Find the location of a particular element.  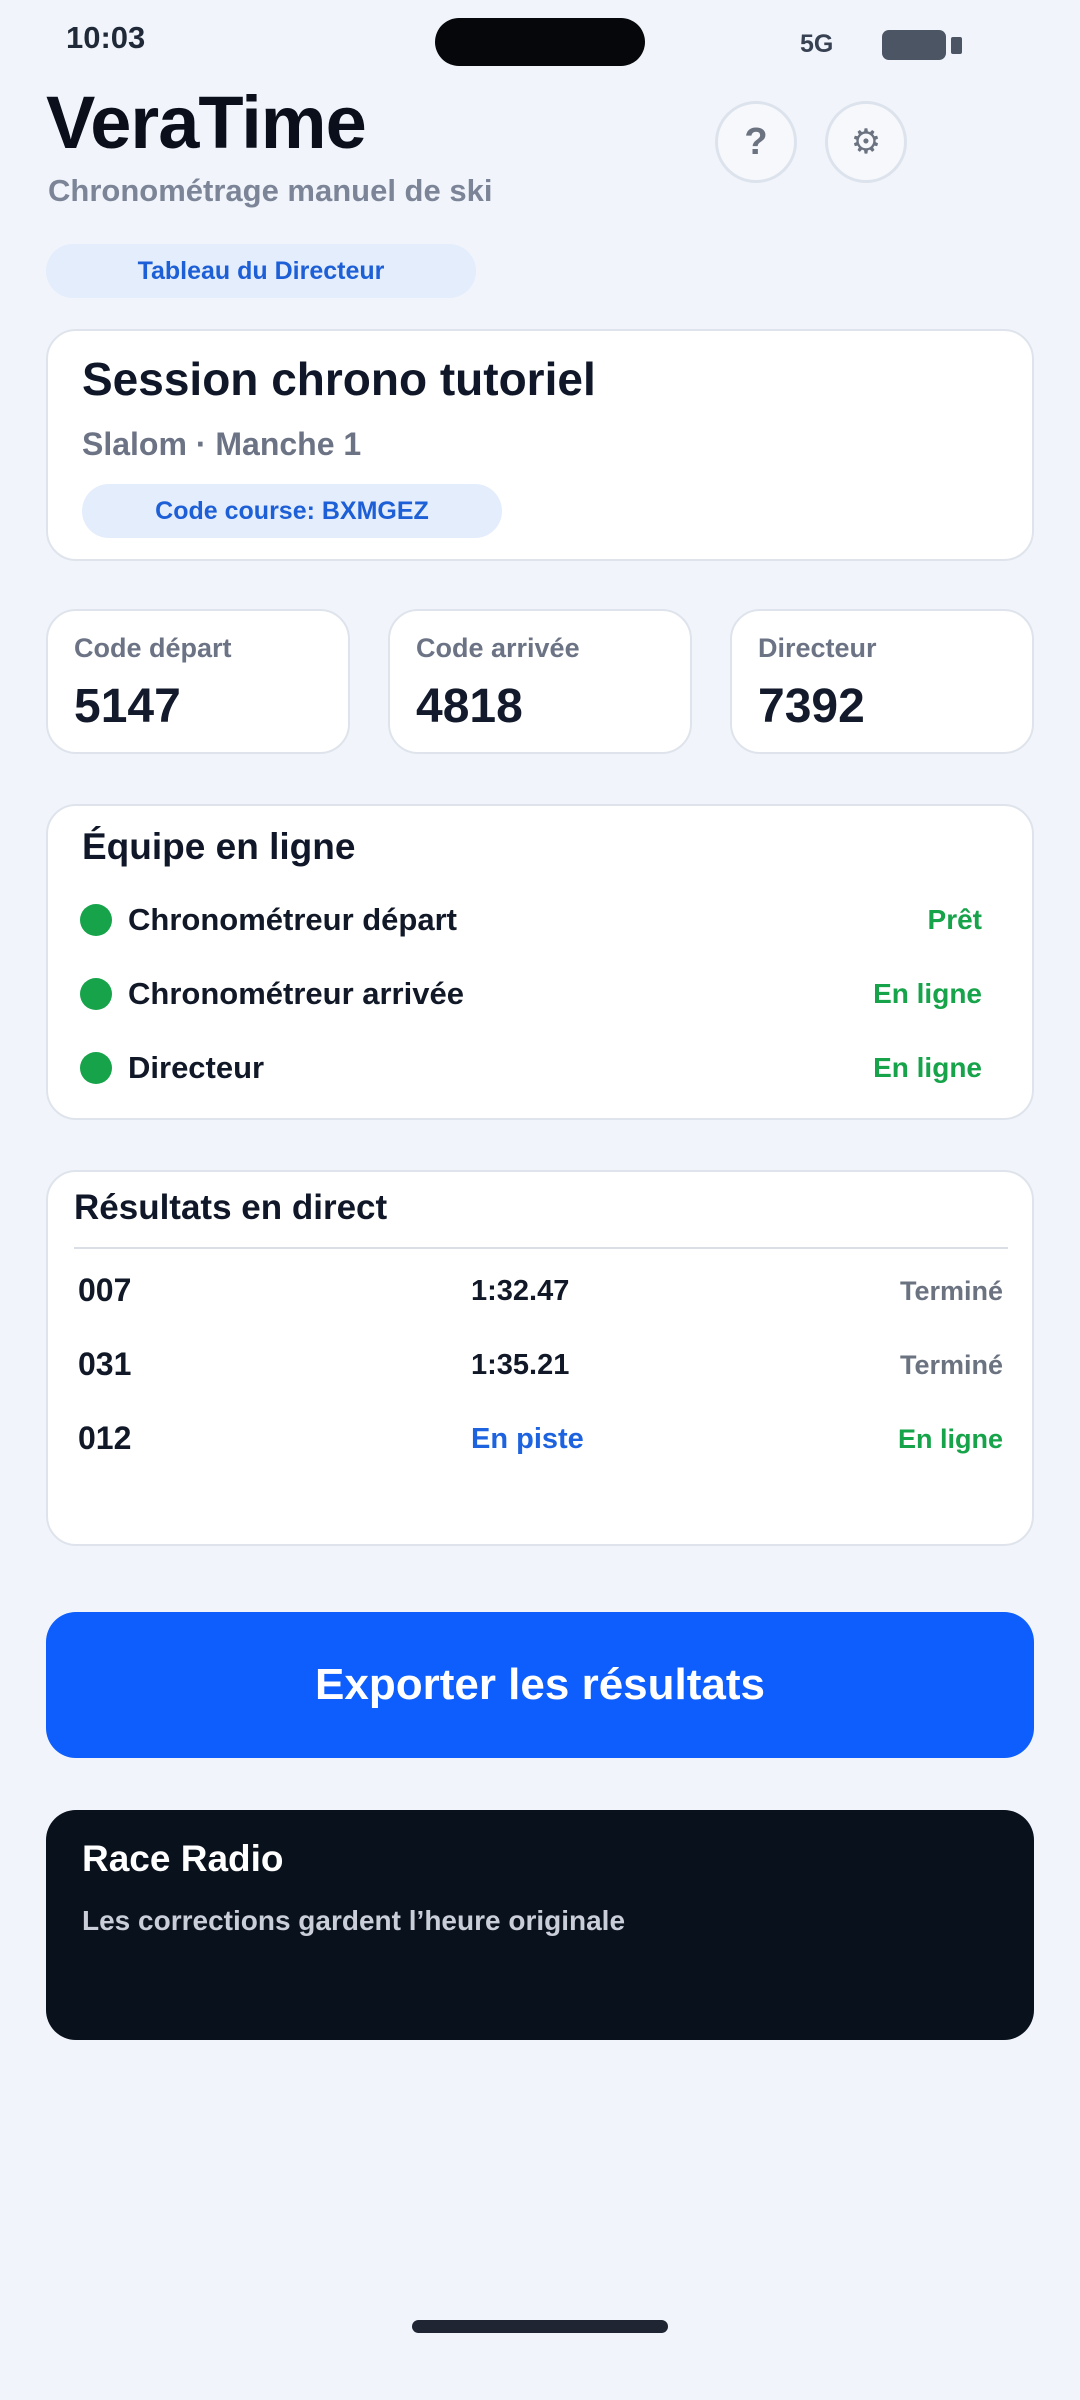

start-code-label: Code départ is located at coordinates (153, 648).